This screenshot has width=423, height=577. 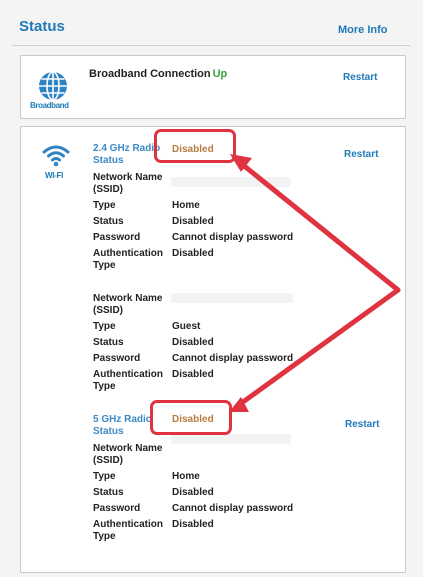 I want to click on network1-password-label: Password, so click(x=117, y=237).